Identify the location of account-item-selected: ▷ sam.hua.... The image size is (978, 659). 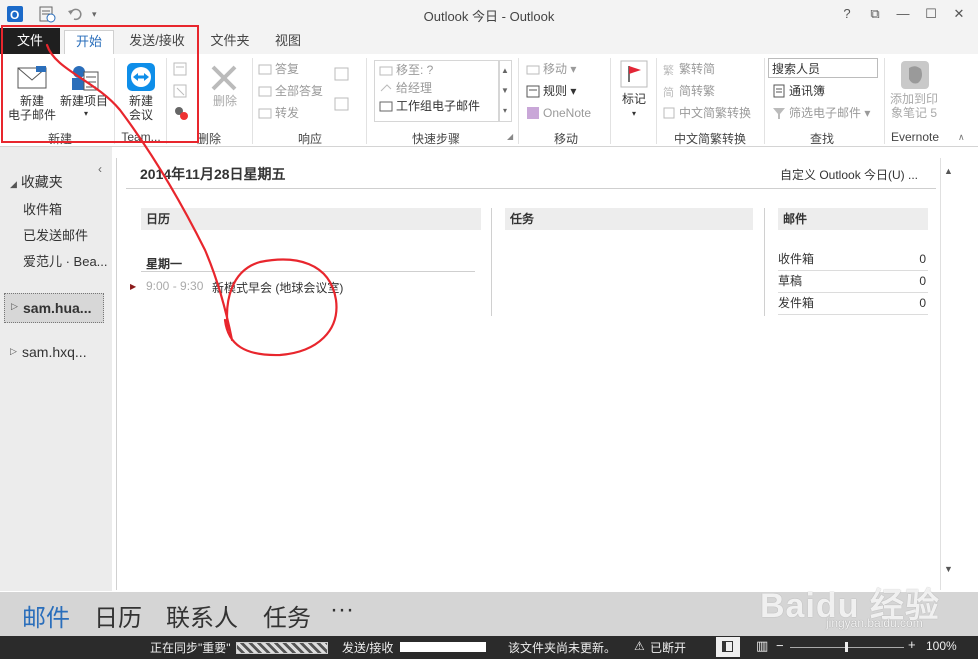
(54, 308).